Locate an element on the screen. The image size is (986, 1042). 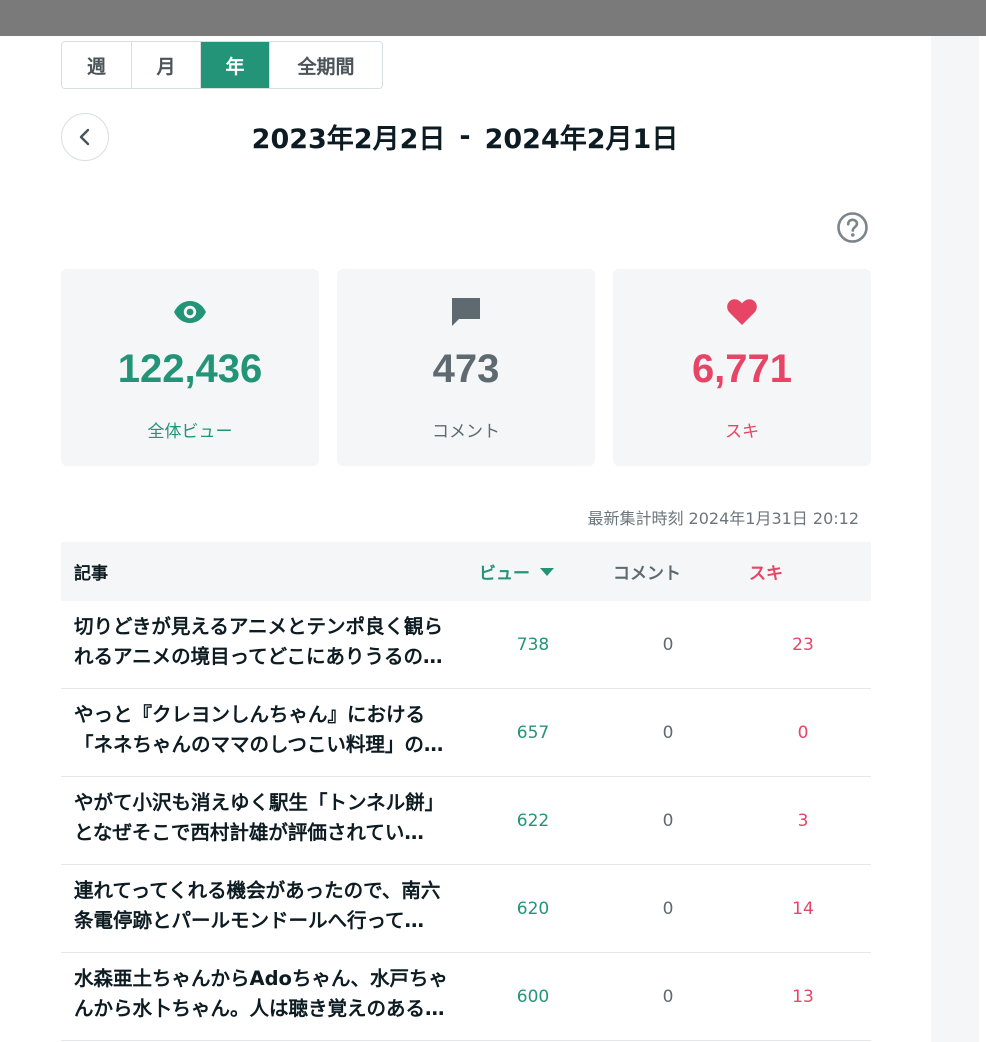
row-likes: 23 is located at coordinates (803, 645).